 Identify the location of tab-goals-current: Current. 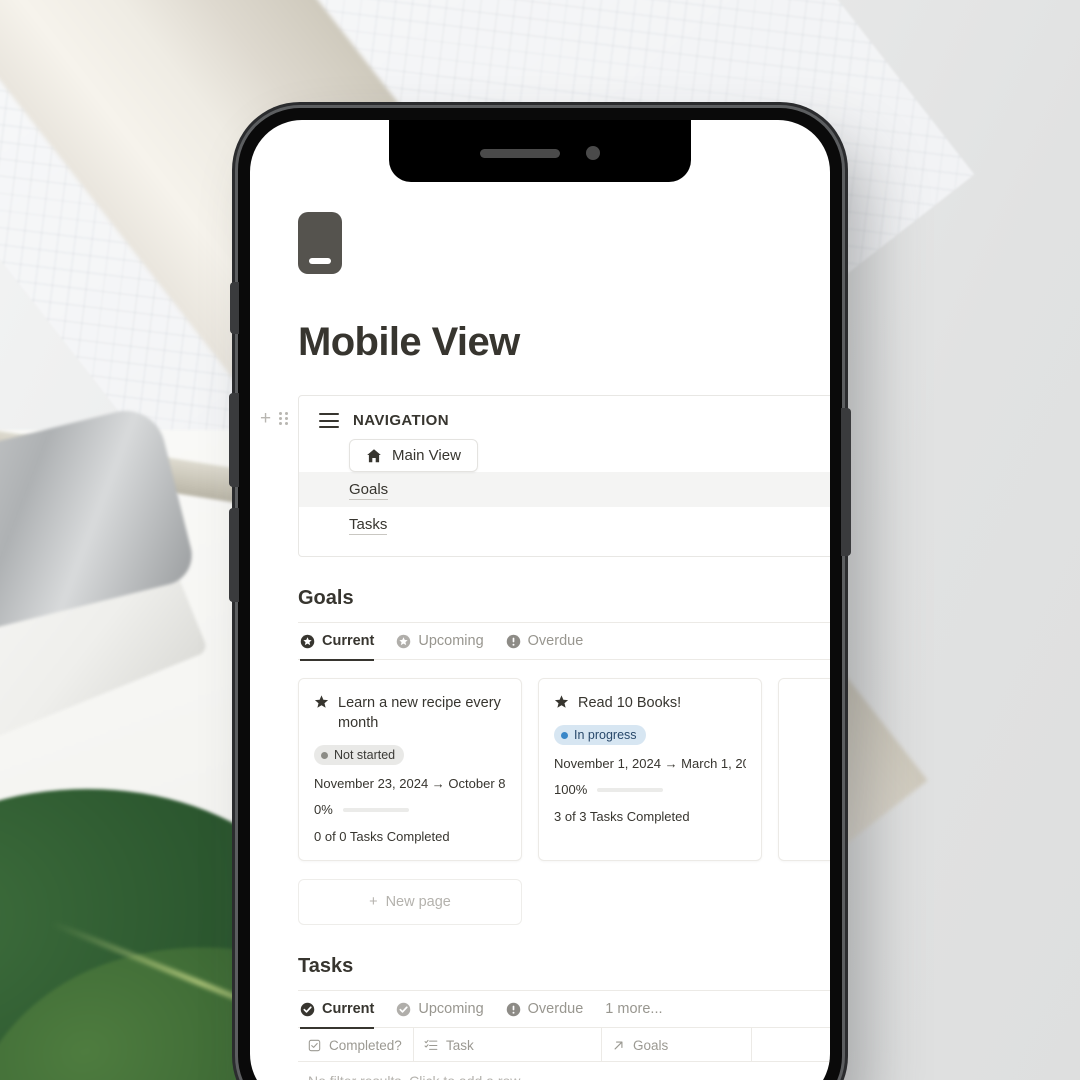
(337, 641).